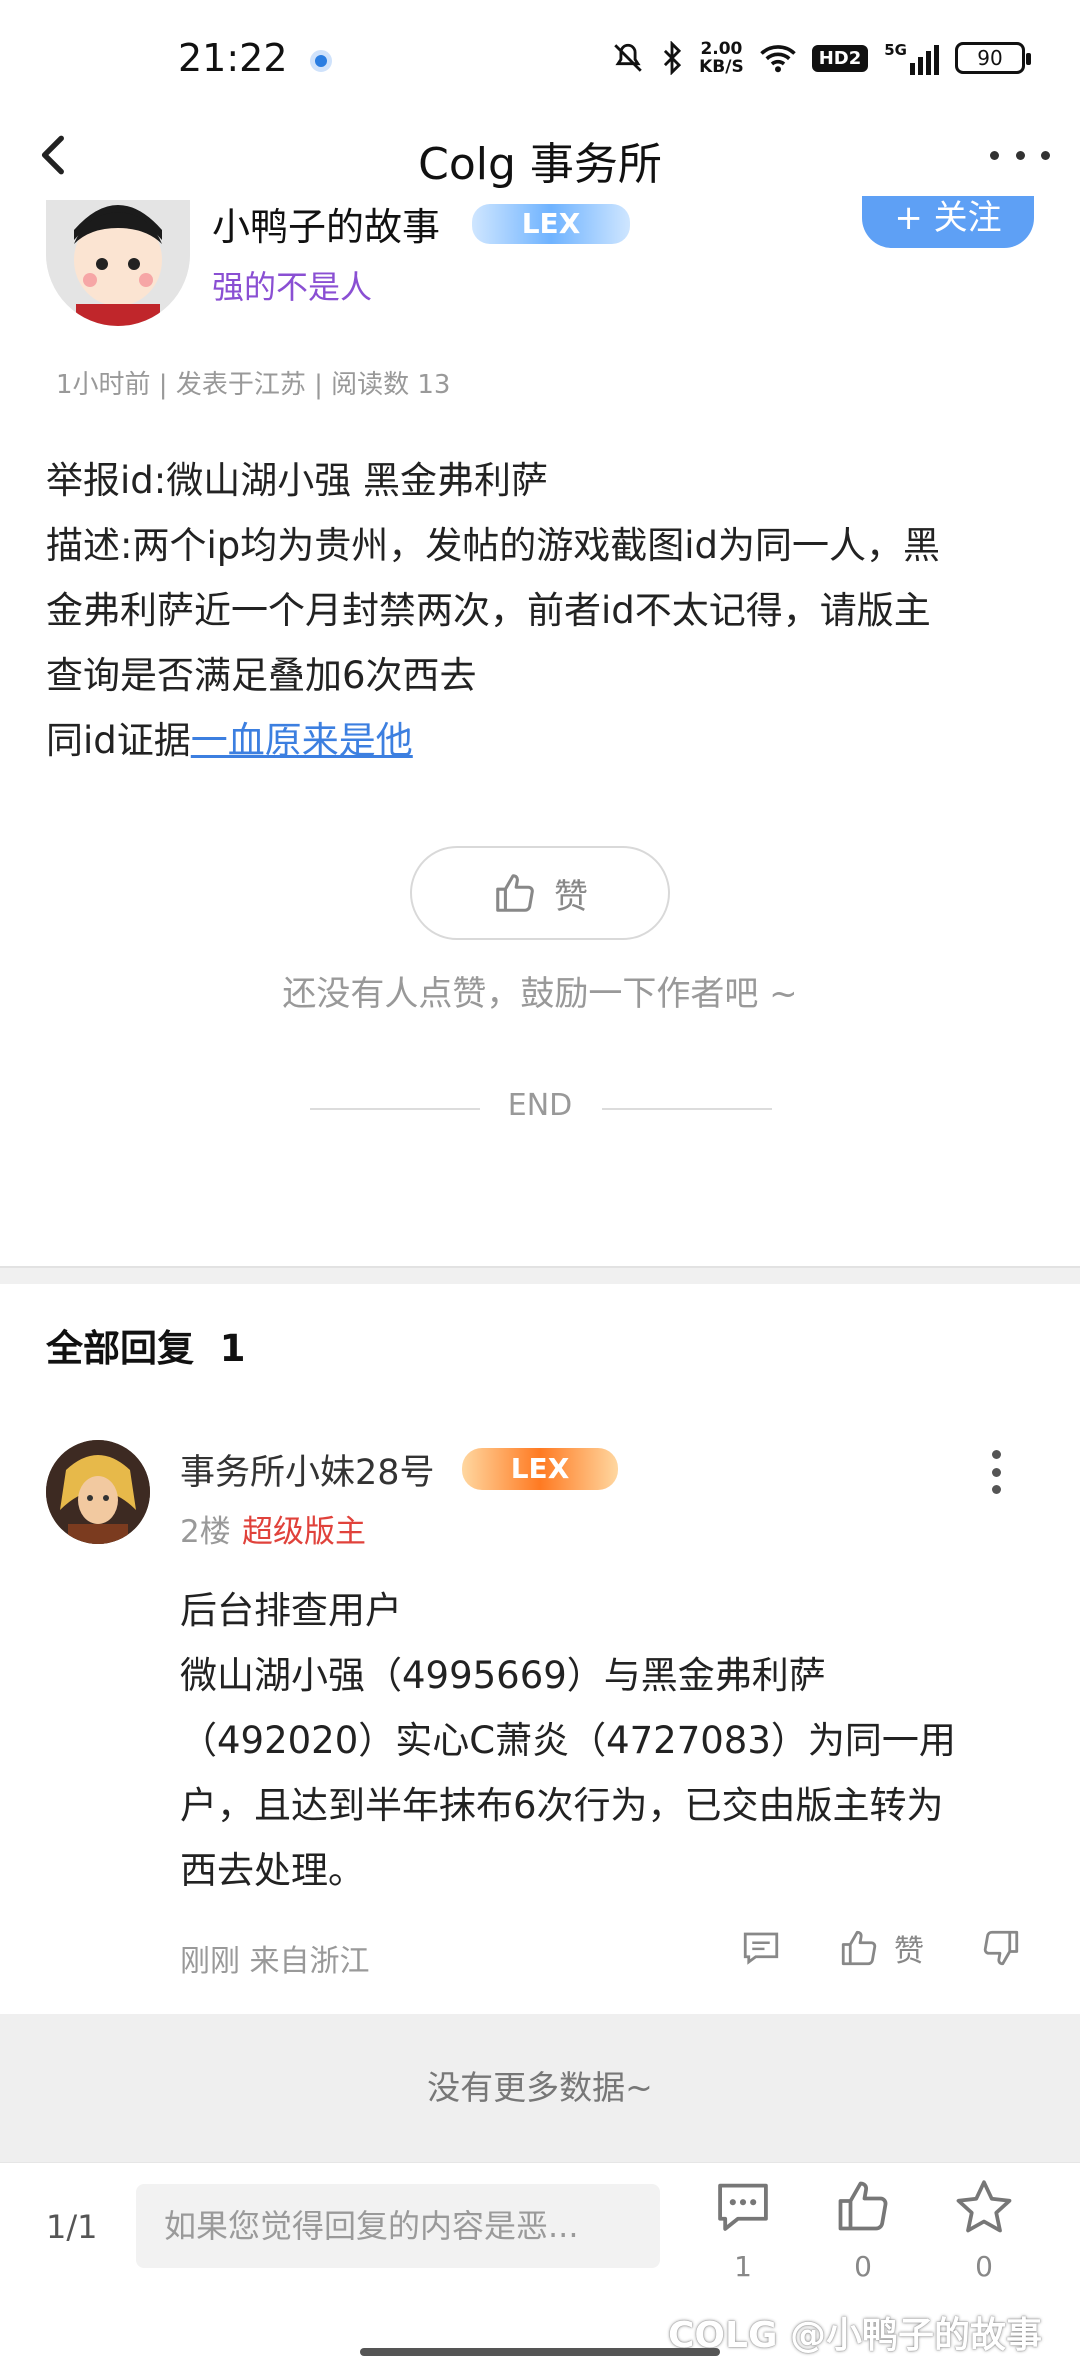  I want to click on reply-like-button: 赞, so click(881, 1948).